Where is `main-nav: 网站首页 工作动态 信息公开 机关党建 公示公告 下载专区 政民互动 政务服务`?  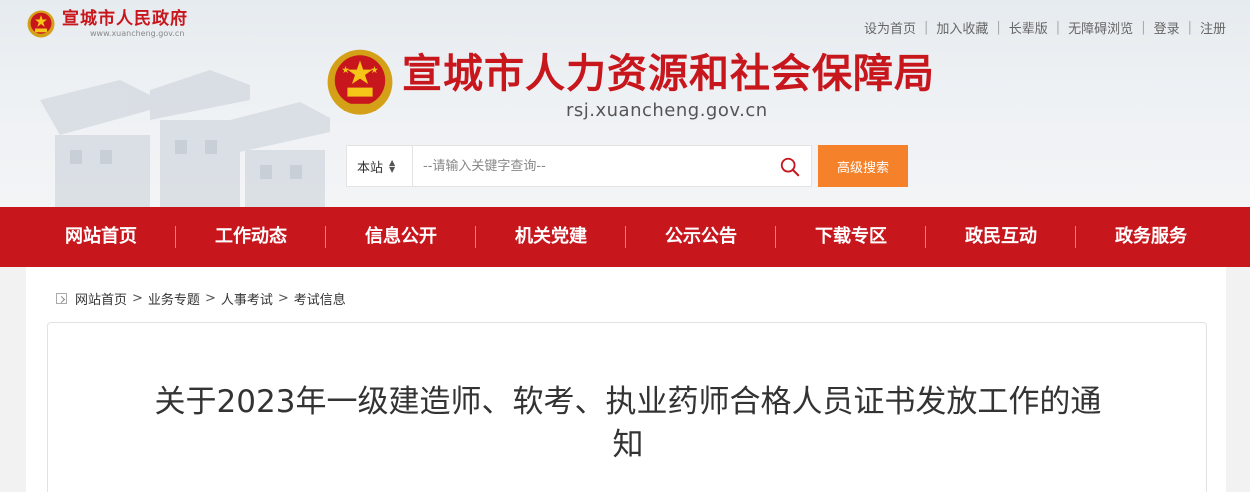
main-nav: 网站首页 工作动态 信息公开 机关党建 公示公告 下载专区 政民互动 政务服务 is located at coordinates (625, 237).